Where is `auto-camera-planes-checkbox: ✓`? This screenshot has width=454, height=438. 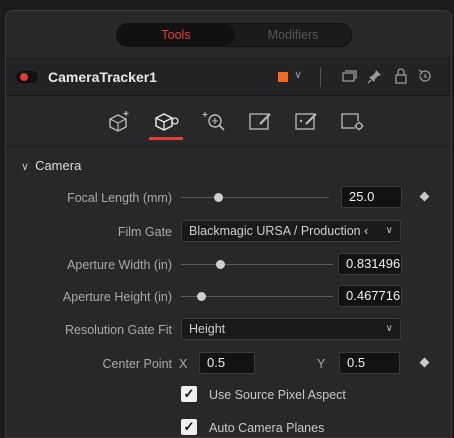
auto-camera-planes-checkbox: ✓ is located at coordinates (189, 427).